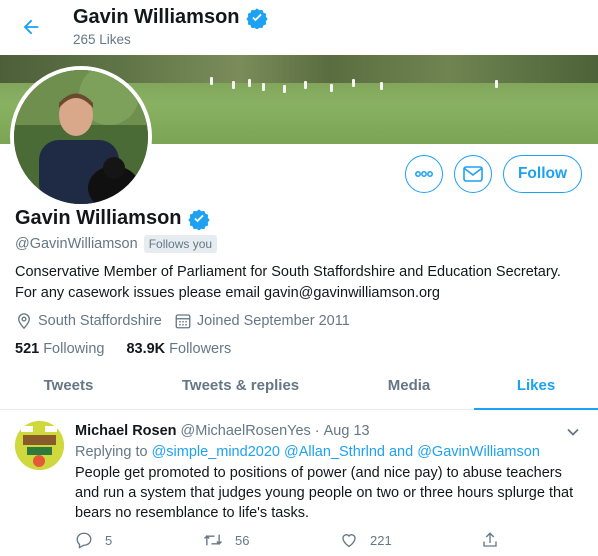  I want to click on profile-tabs: Tweets Tweets & replies Media Likes, so click(299, 386).